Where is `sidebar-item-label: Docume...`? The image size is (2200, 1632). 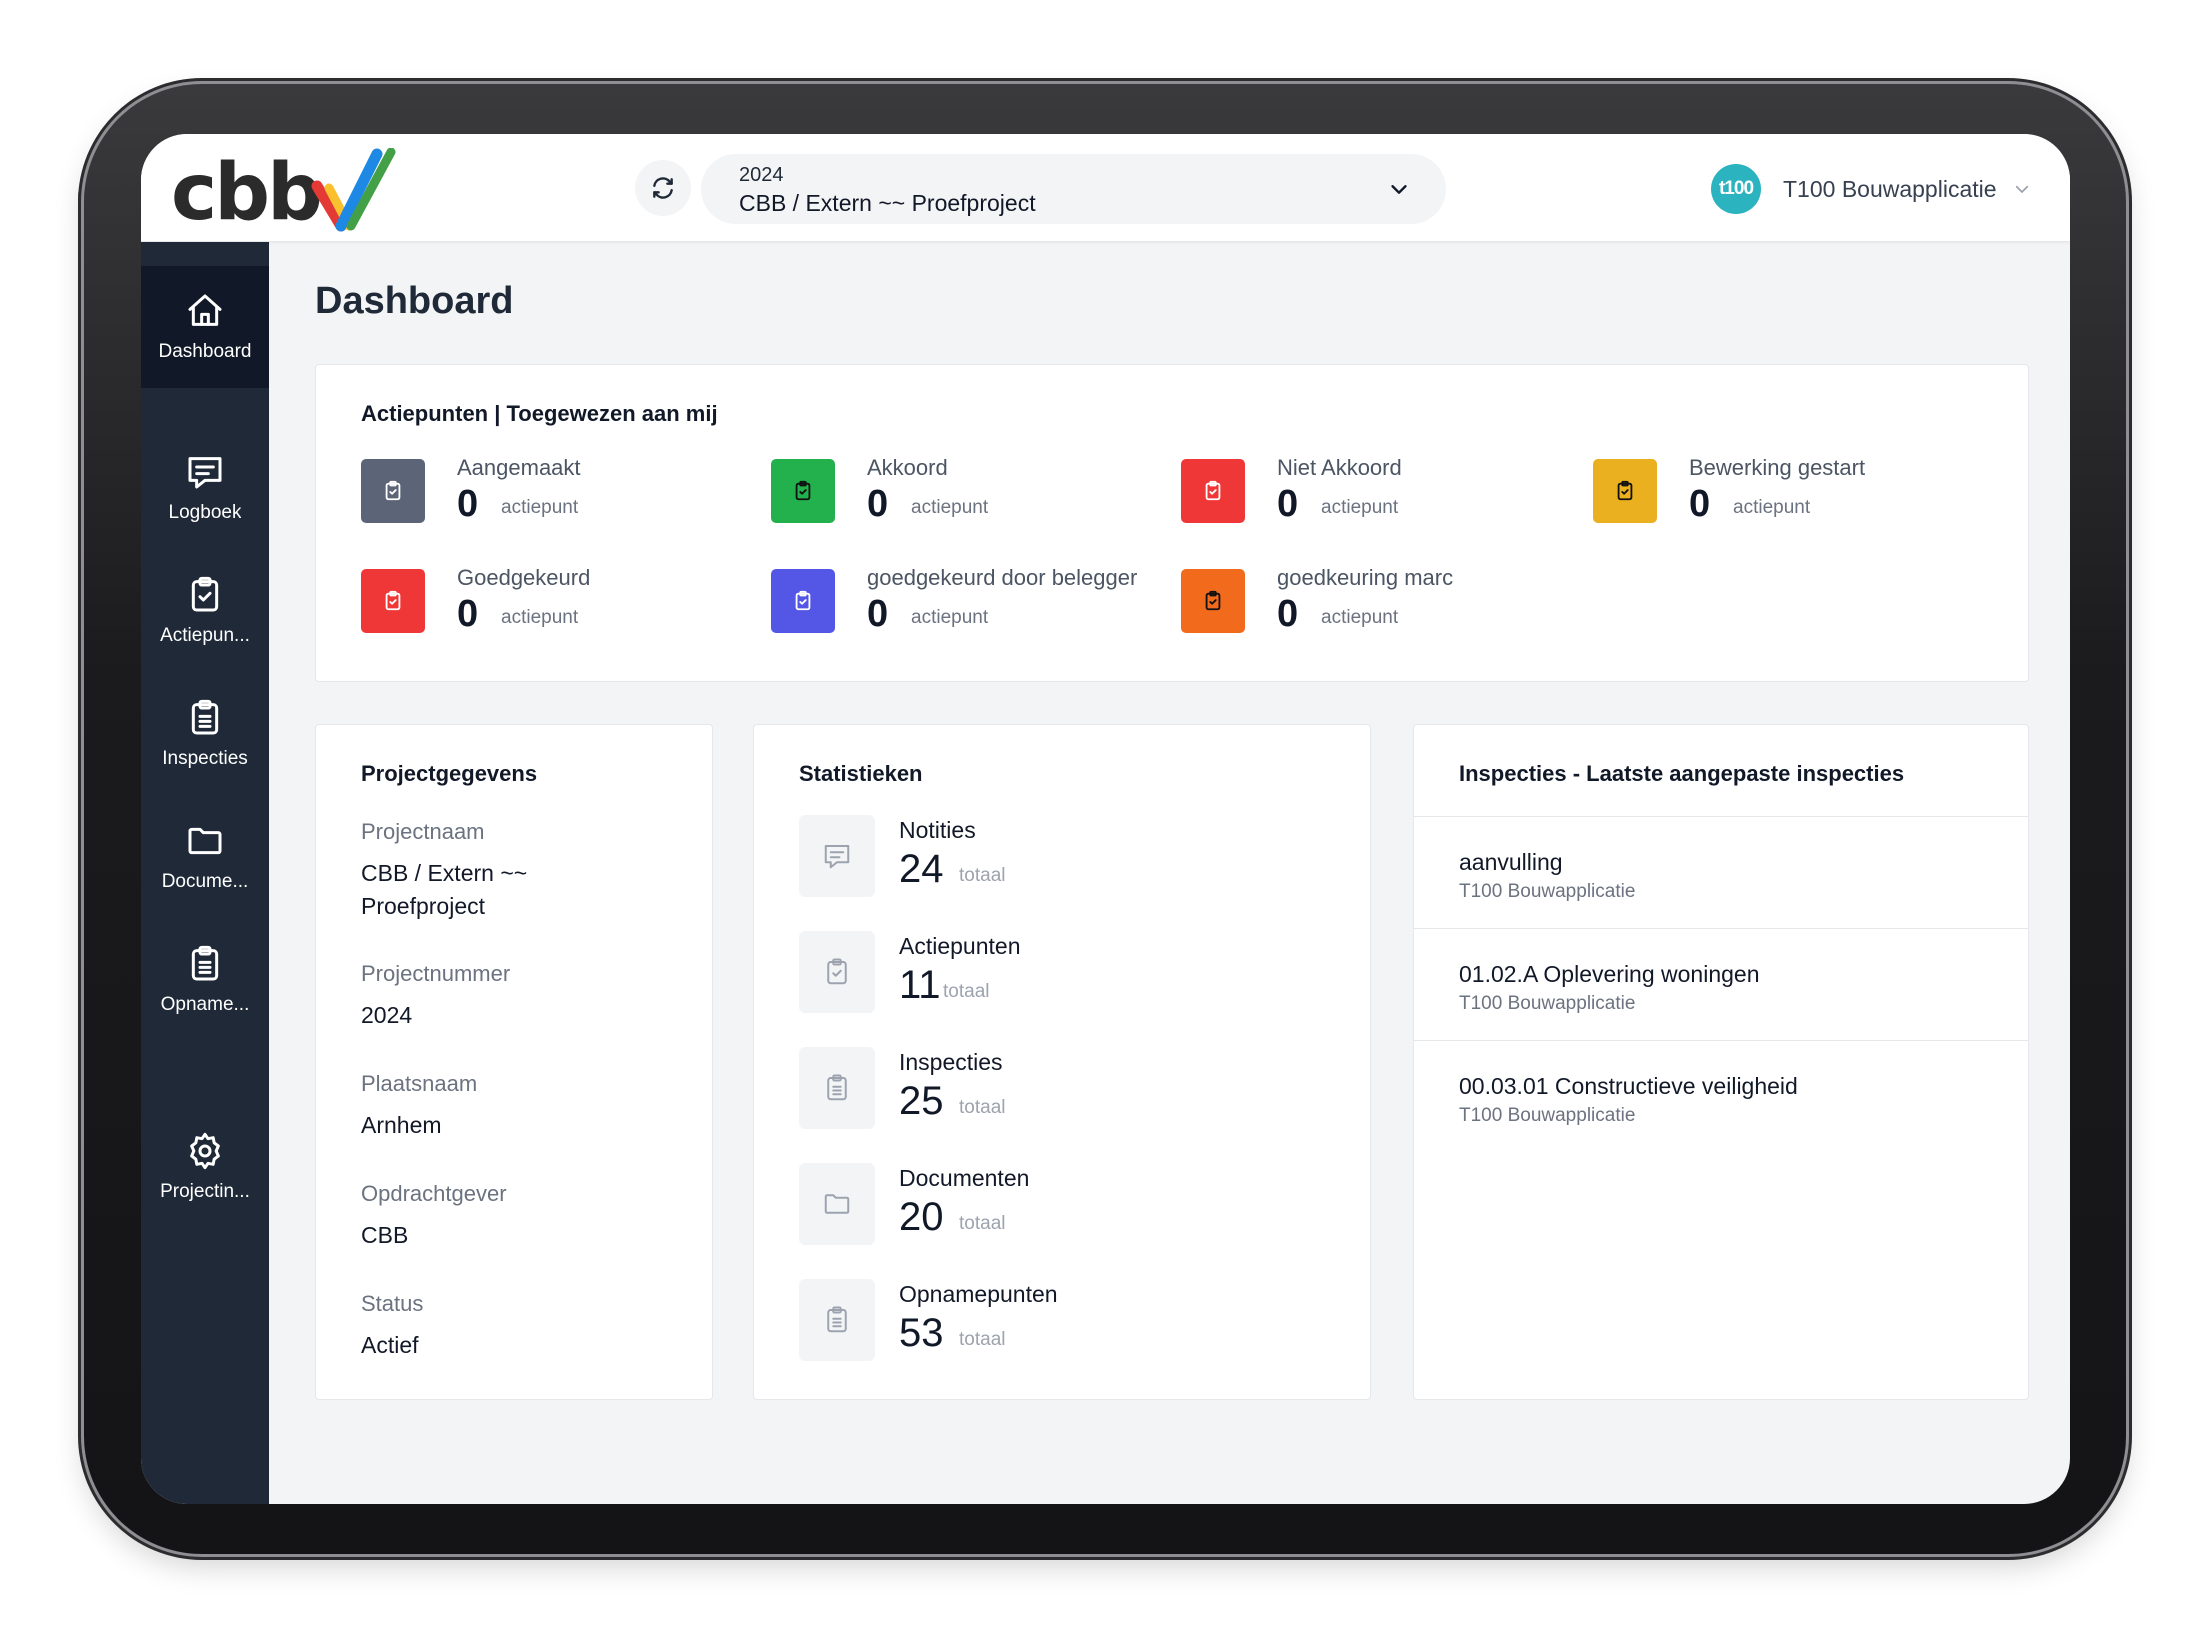
sidebar-item-label: Docume... is located at coordinates (205, 881).